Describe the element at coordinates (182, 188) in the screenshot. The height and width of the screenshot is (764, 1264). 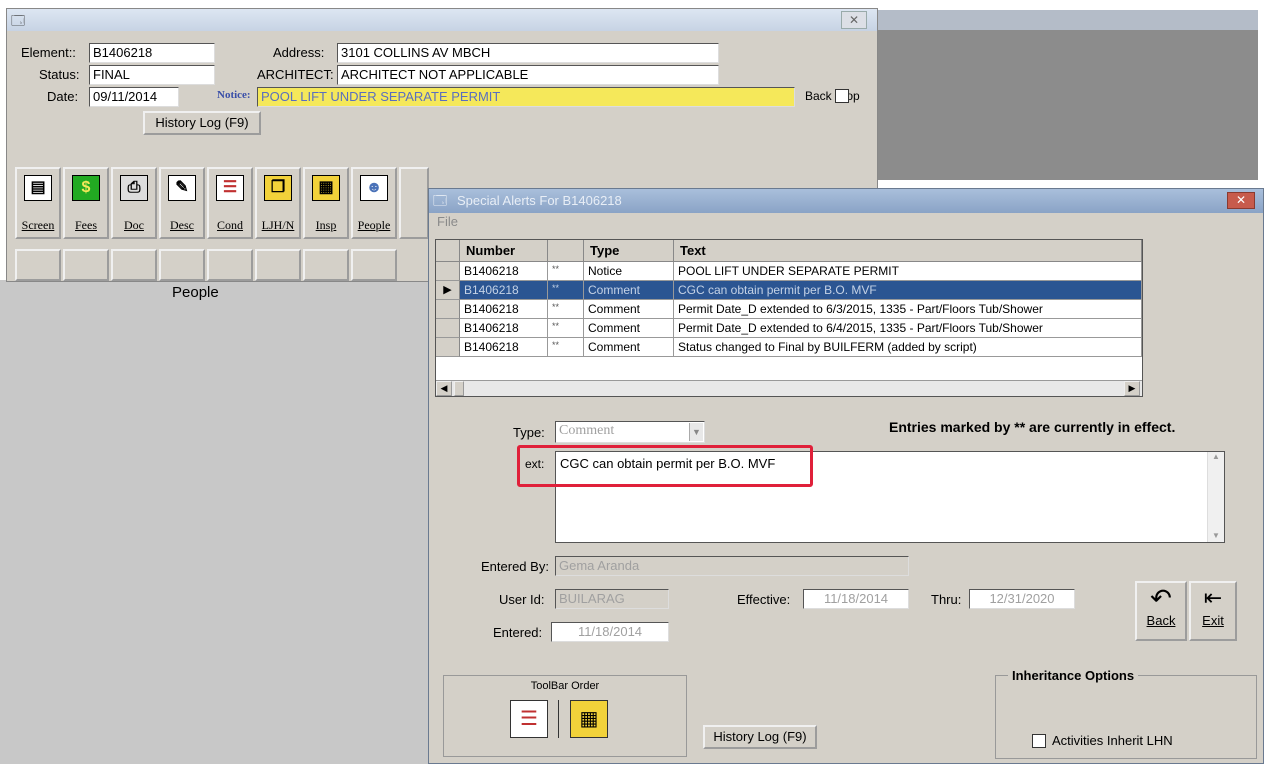
I see `pencil-icon: ✎` at that location.